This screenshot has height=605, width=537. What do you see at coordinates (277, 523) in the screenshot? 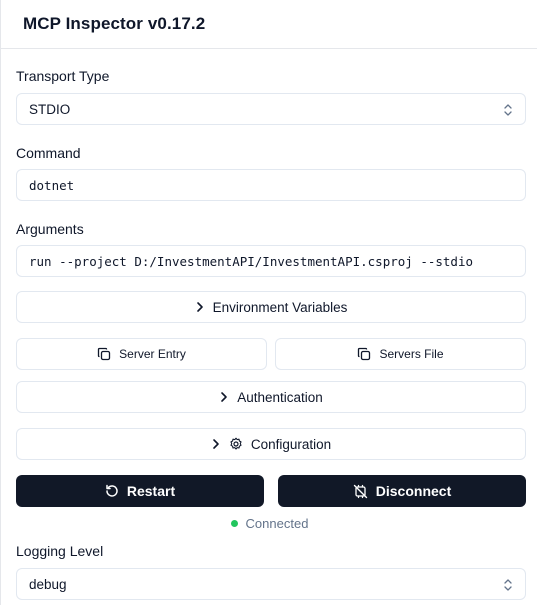
I see `connection-status-text: Connected` at bounding box center [277, 523].